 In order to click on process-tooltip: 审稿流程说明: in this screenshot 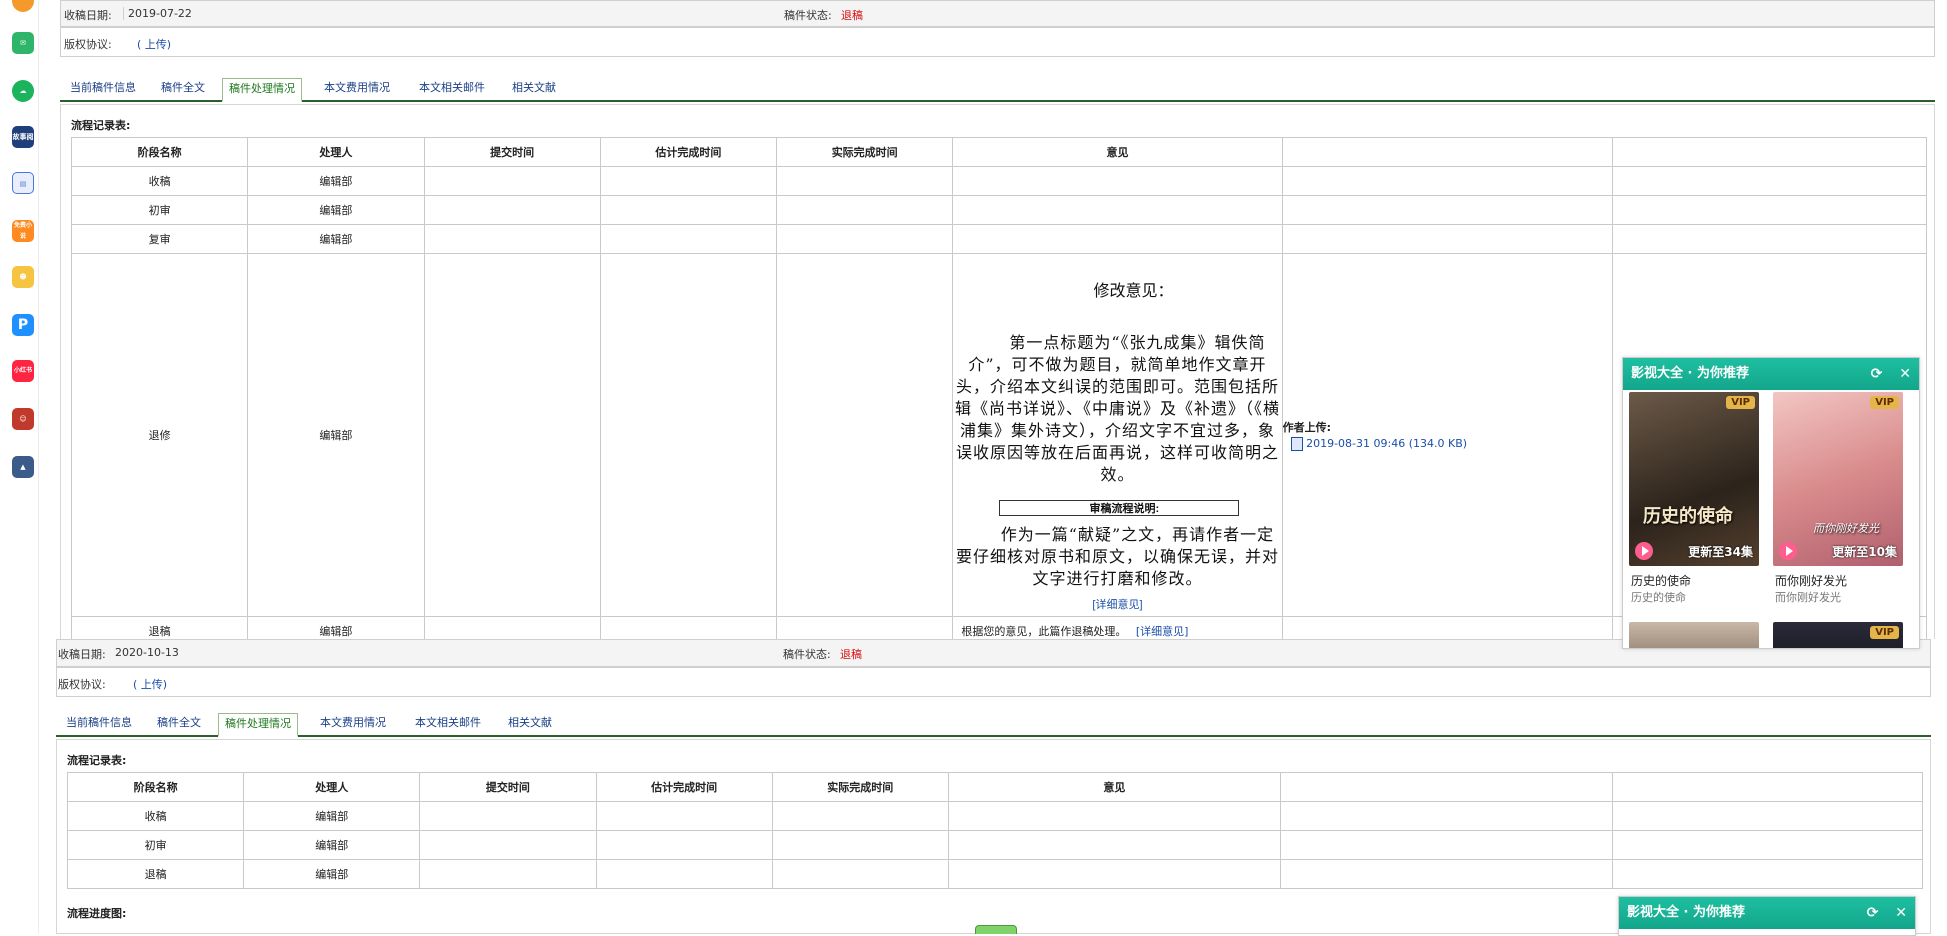, I will do `click(1119, 508)`.